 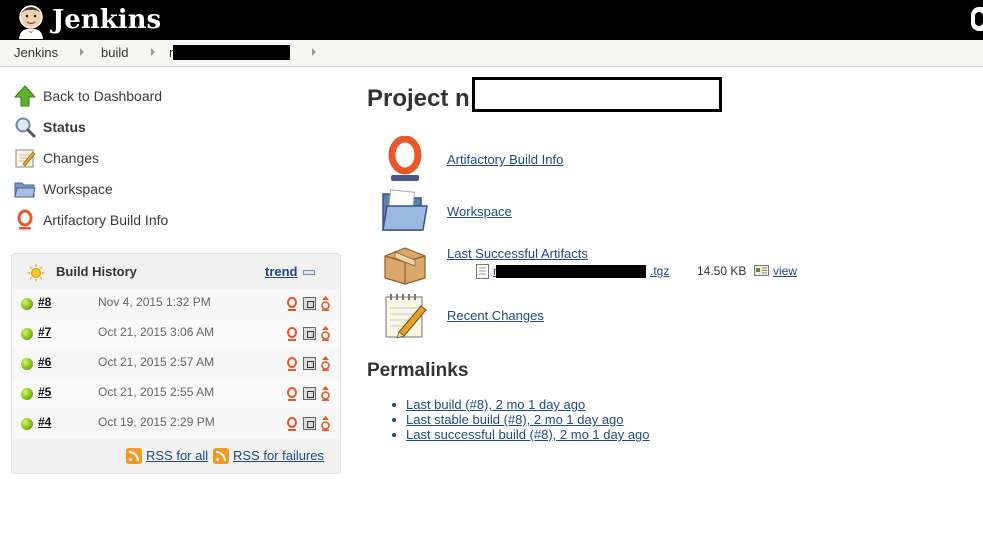 I want to click on jenkins-logo-text: Jenkins, so click(x=106, y=20).